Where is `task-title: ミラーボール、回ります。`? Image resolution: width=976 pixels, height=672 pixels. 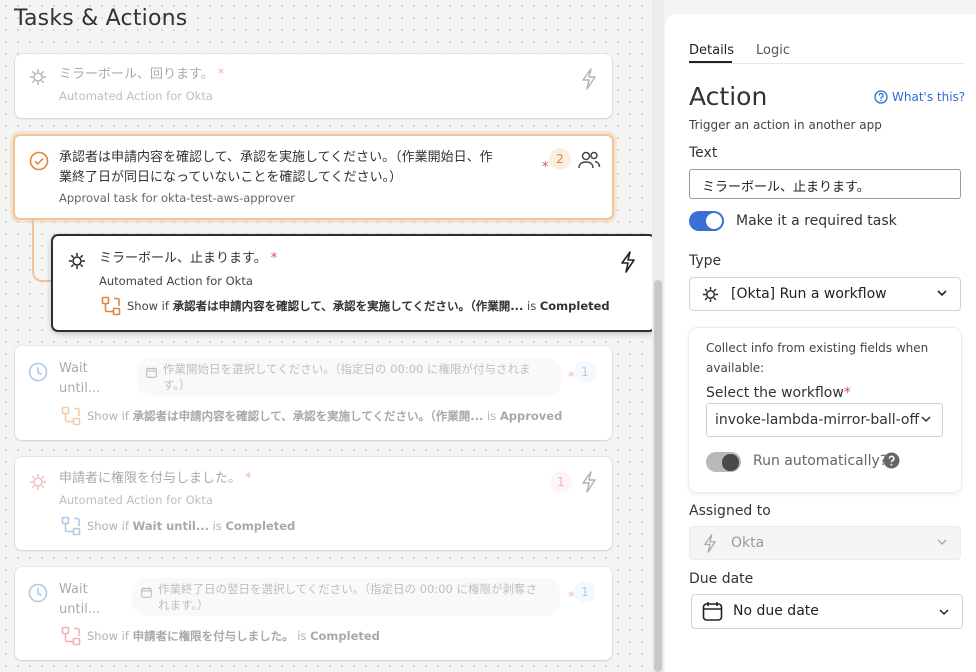
task-title: ミラーボール、回ります。 is located at coordinates (136, 74).